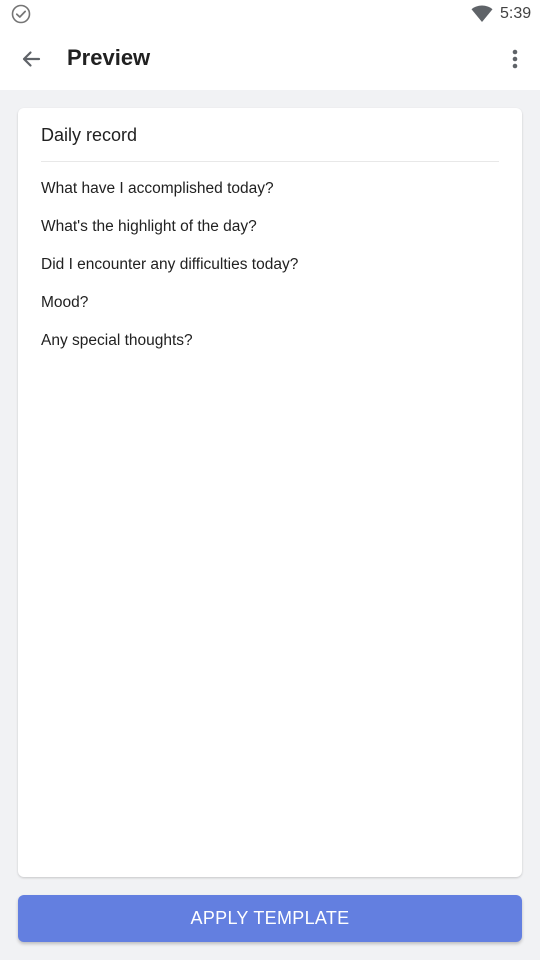  Describe the element at coordinates (149, 226) in the screenshot. I see `question-item: What's the highlight of the day?` at that location.